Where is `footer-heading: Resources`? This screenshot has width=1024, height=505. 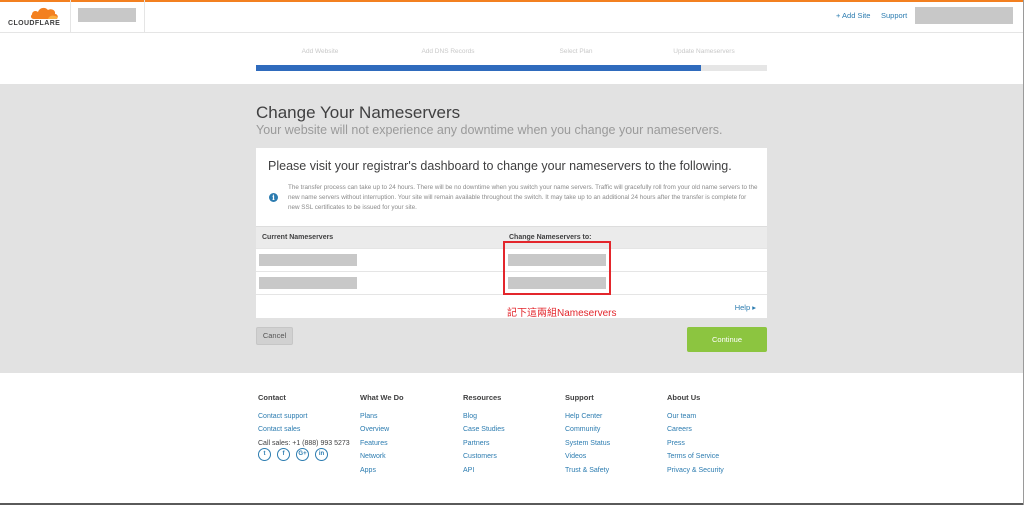
footer-heading: Resources is located at coordinates (482, 397).